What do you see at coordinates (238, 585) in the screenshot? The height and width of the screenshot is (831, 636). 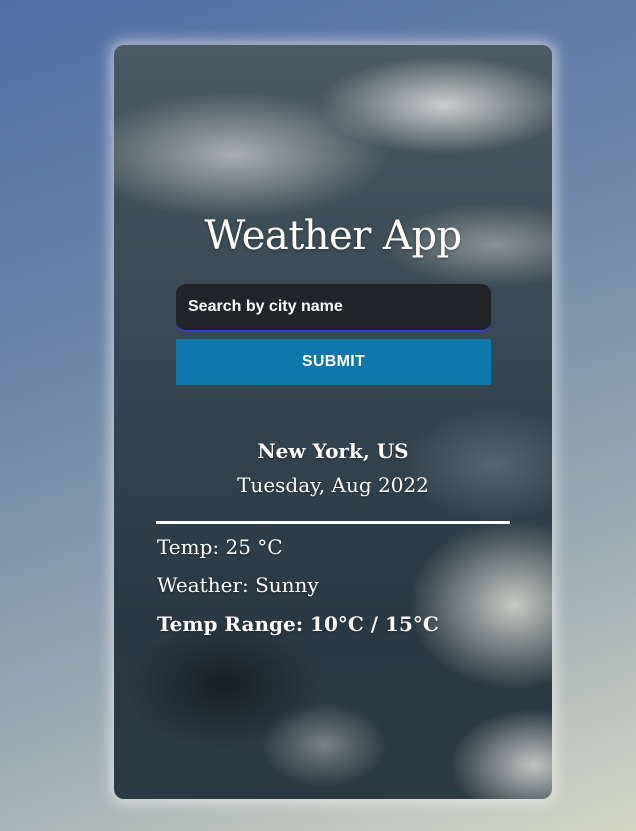 I see `weather-condition-text: Weather: Sunny` at bounding box center [238, 585].